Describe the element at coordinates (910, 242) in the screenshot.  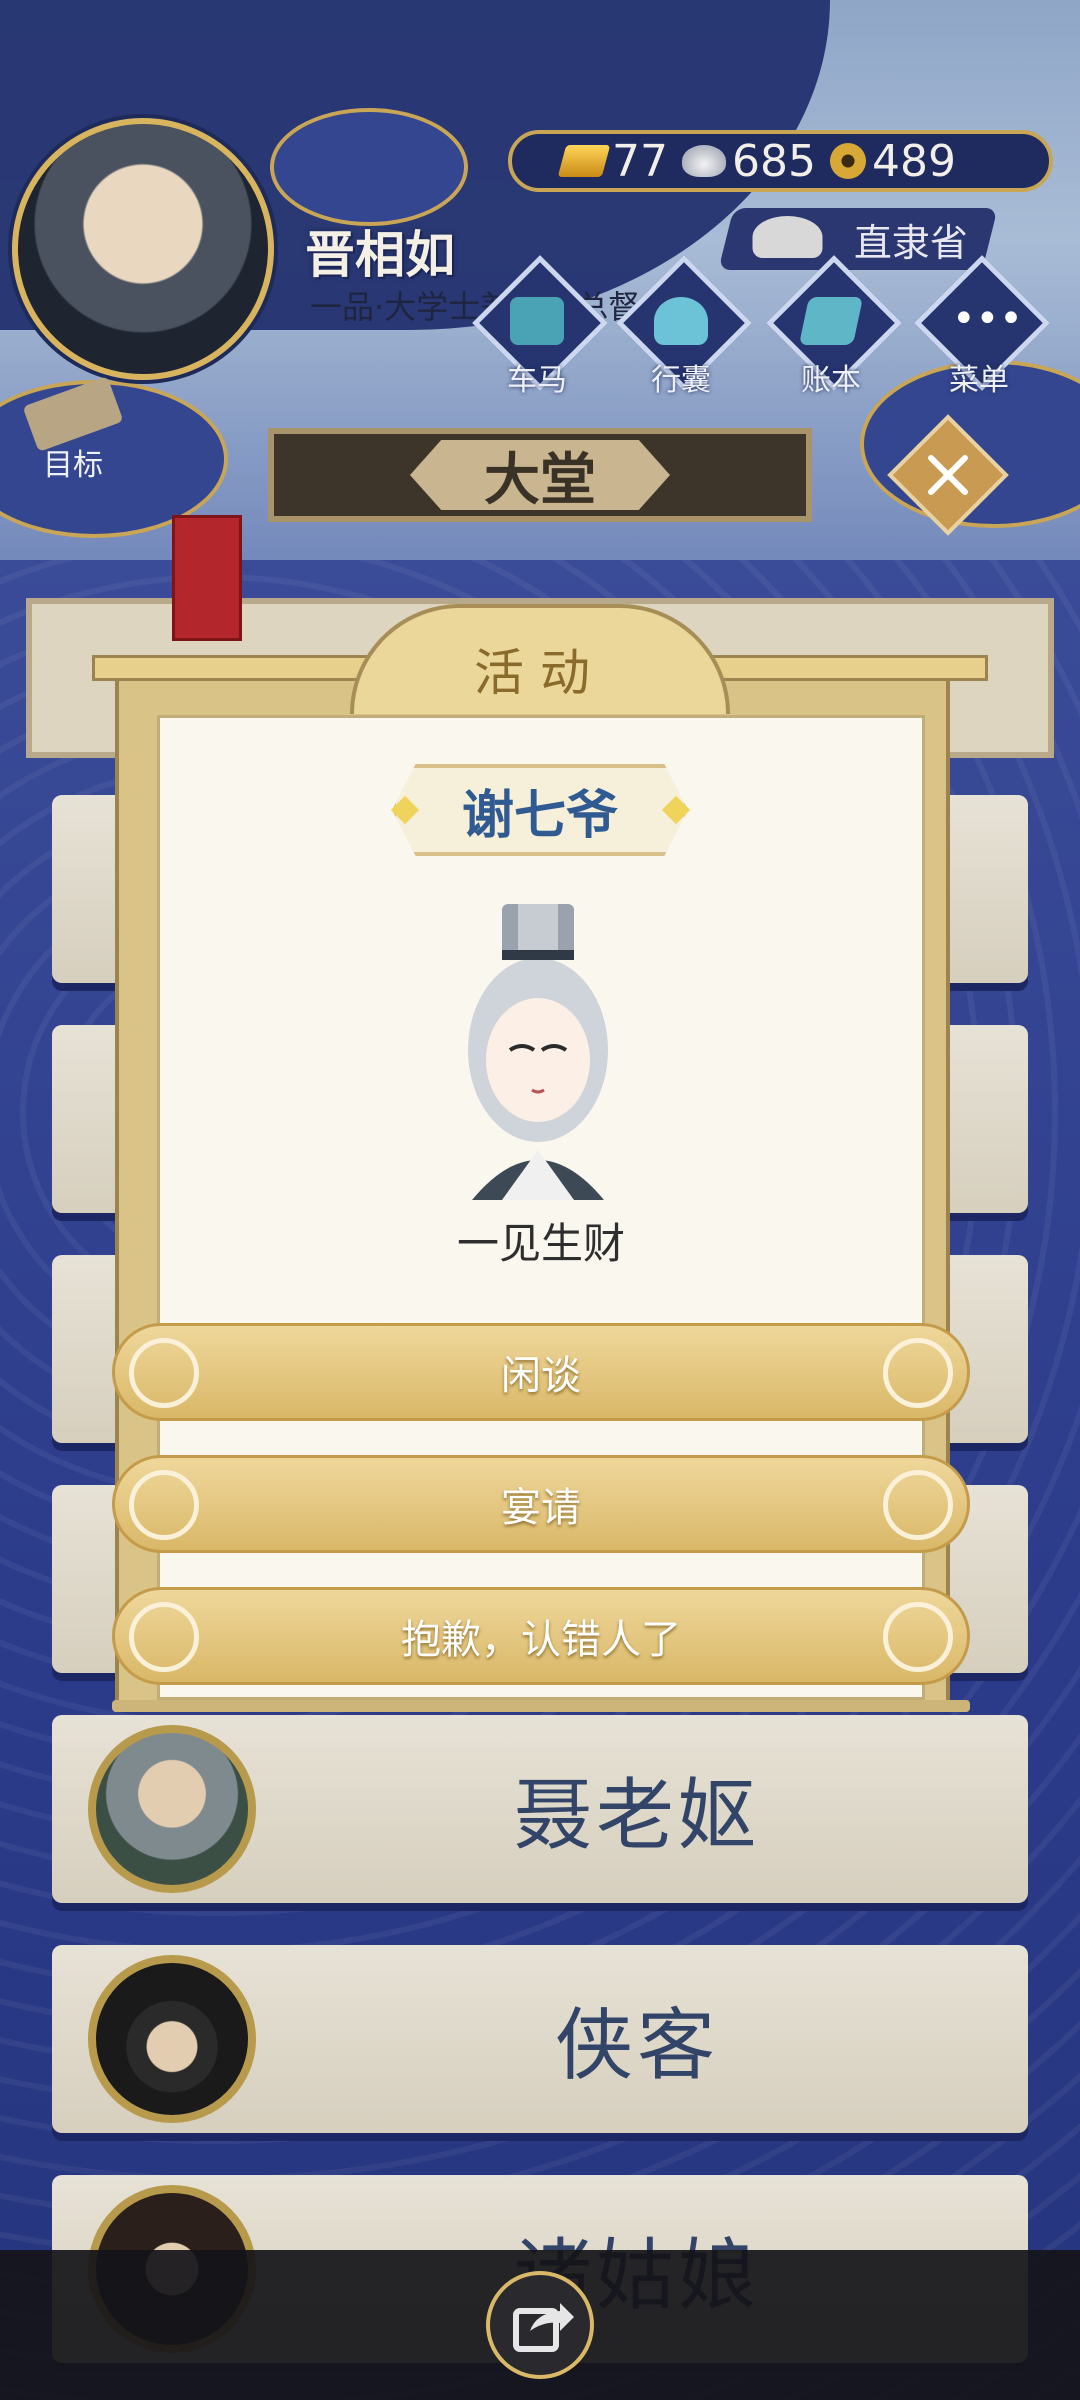
I see `region-label: 直隶省` at that location.